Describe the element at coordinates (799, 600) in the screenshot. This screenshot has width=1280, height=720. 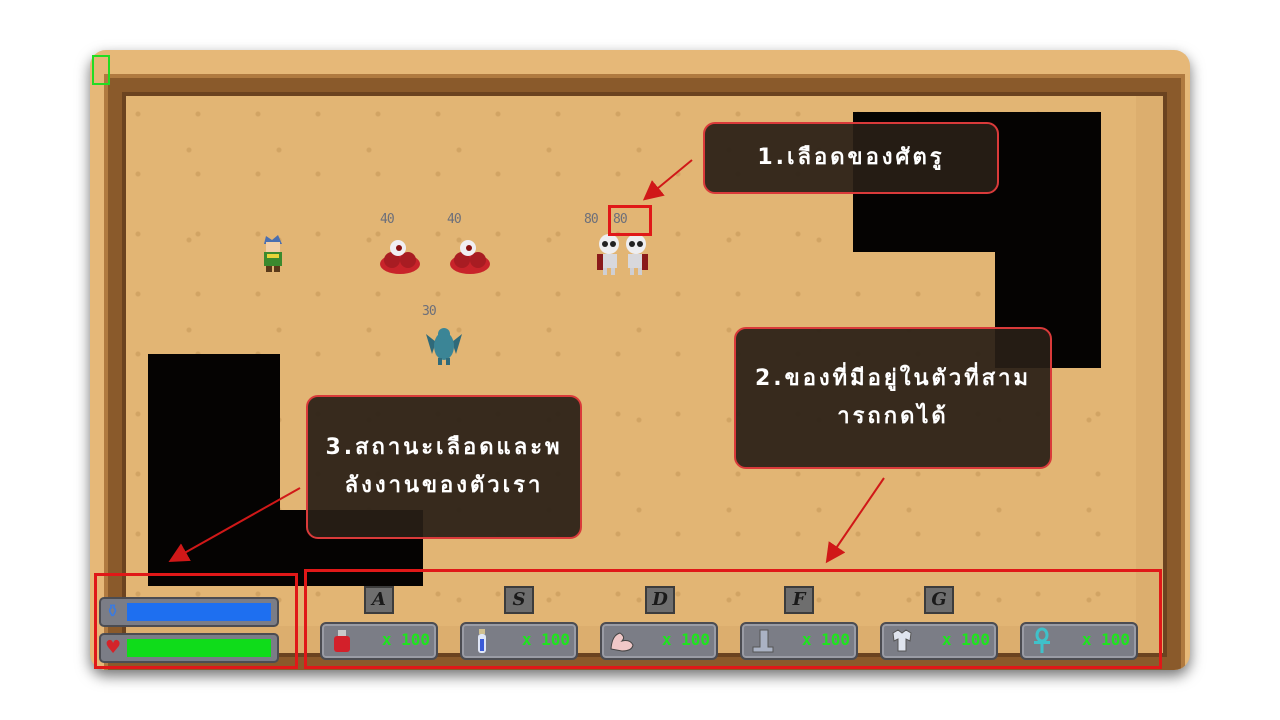
I see `hotkey-f: F` at that location.